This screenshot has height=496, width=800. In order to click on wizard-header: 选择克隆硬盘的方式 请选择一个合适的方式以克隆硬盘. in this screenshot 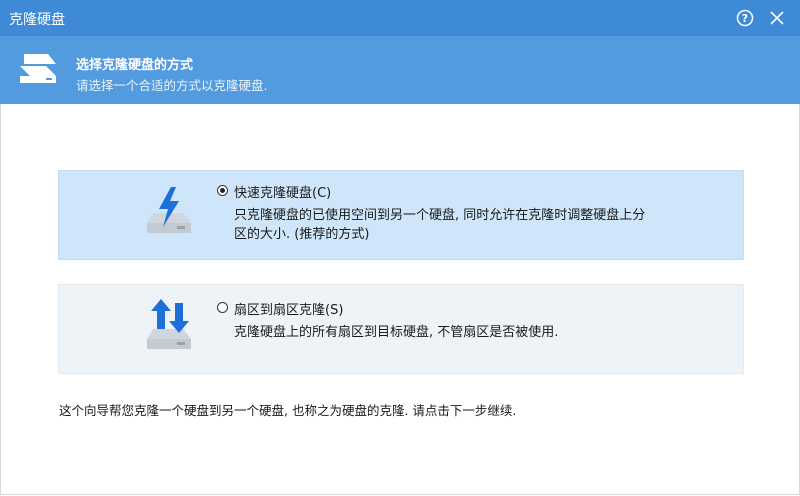, I will do `click(400, 70)`.